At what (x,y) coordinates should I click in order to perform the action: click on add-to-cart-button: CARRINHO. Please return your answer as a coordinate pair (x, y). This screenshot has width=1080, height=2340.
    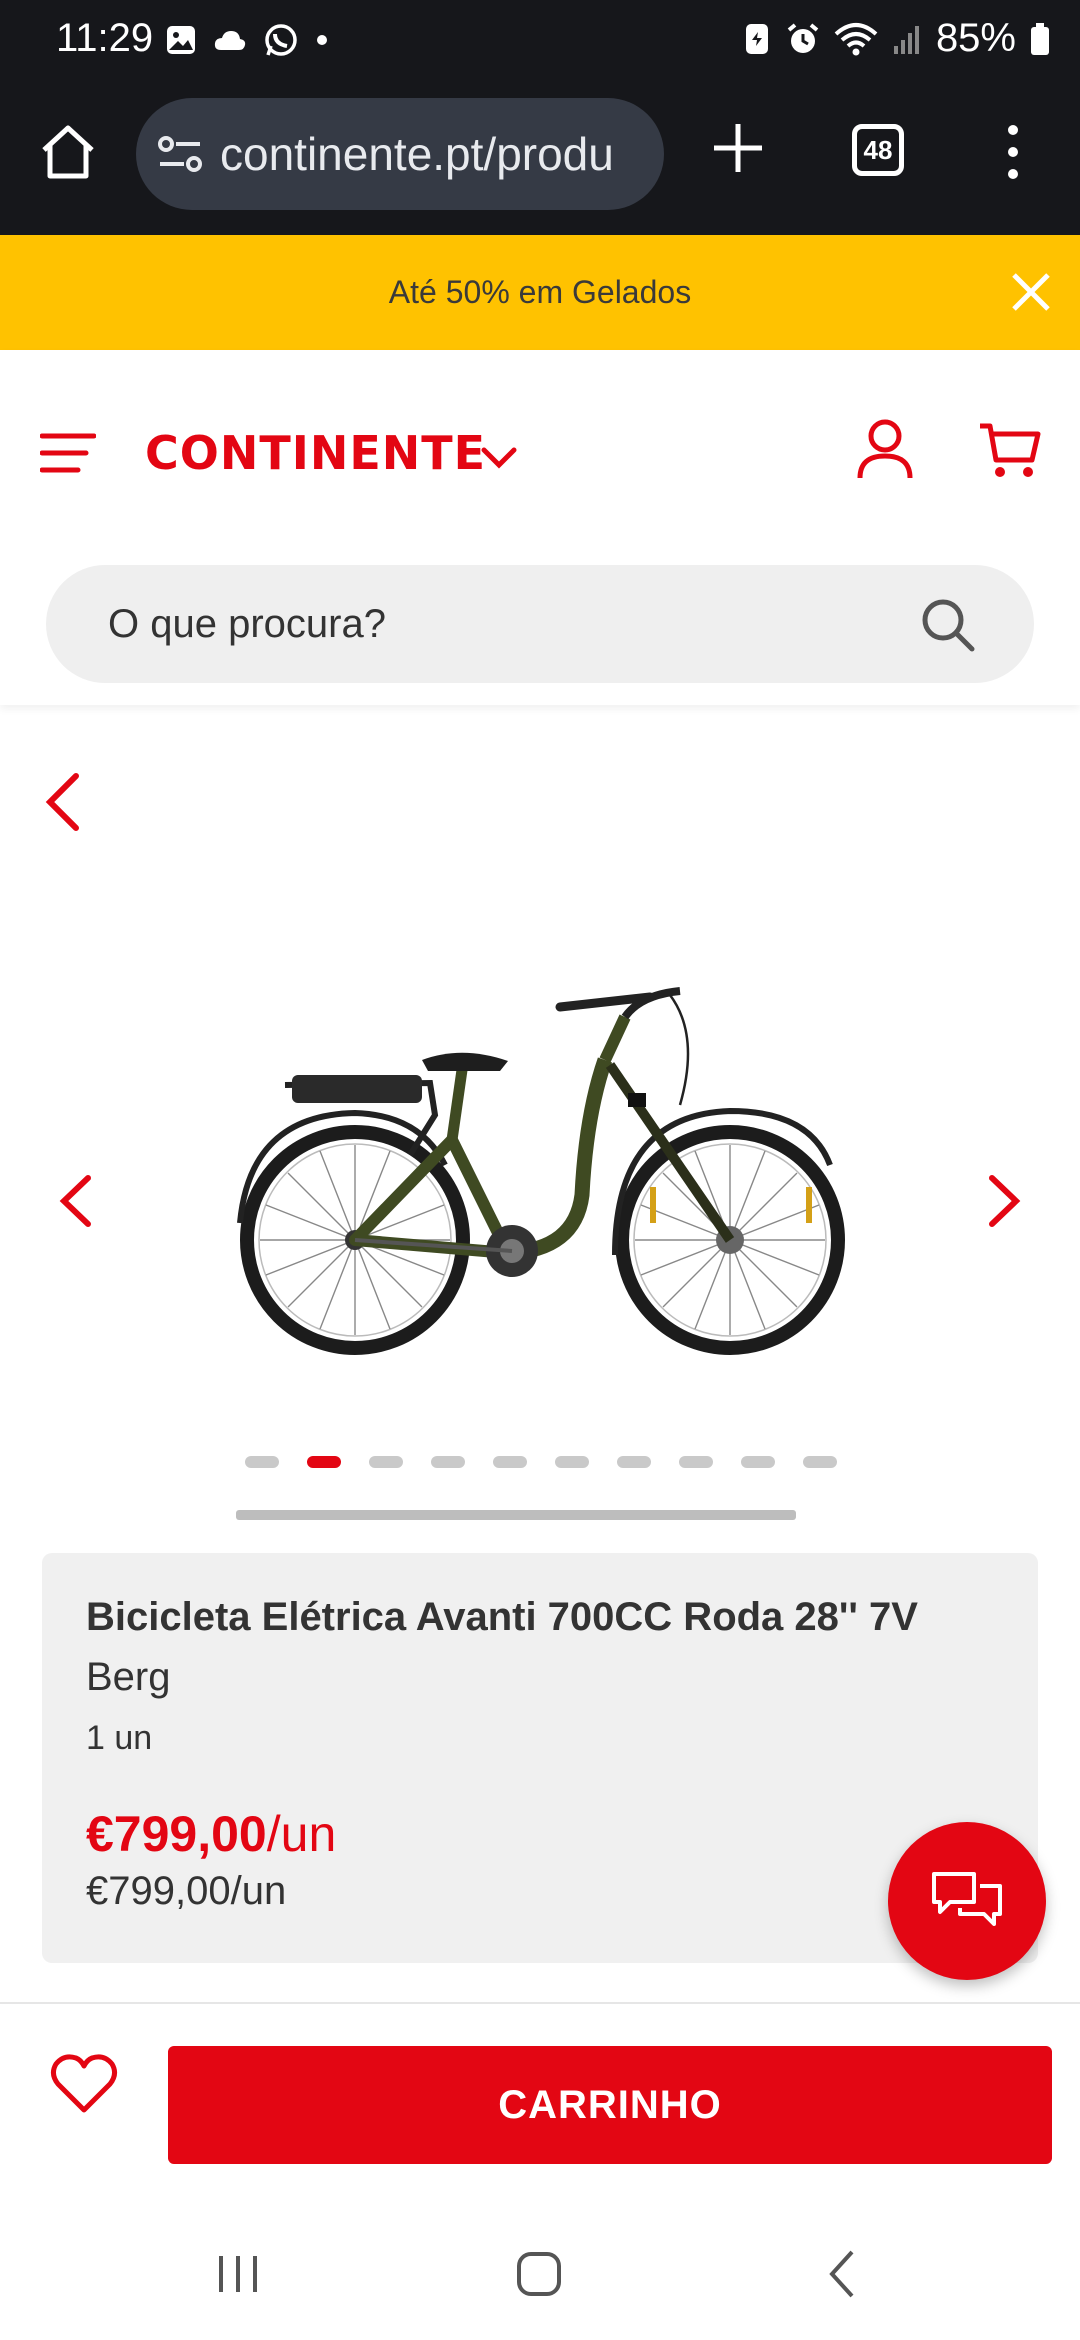
    Looking at the image, I should click on (610, 2105).